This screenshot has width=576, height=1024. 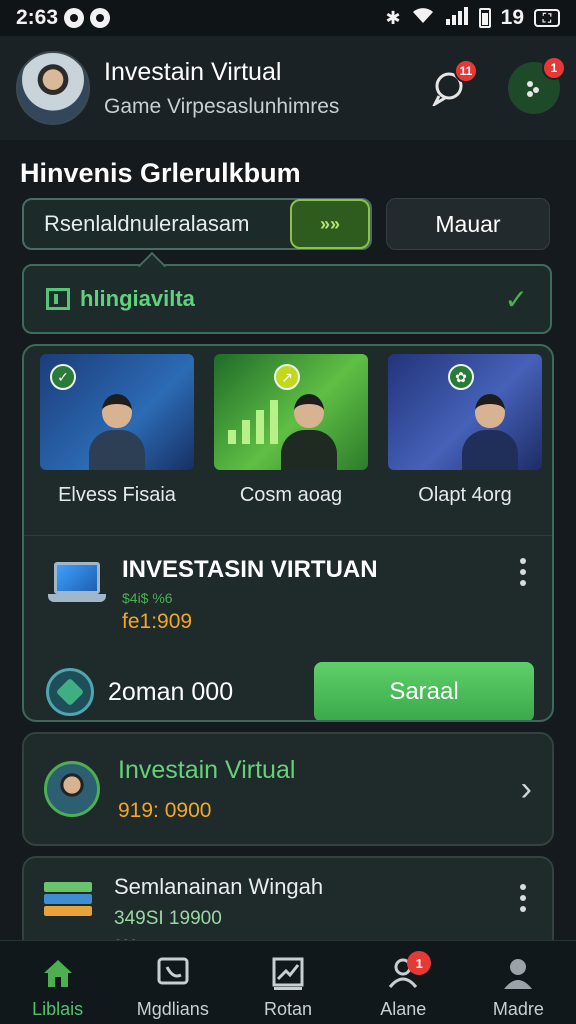 What do you see at coordinates (547, 18) in the screenshot?
I see `screen-record-icon: ⛶` at bounding box center [547, 18].